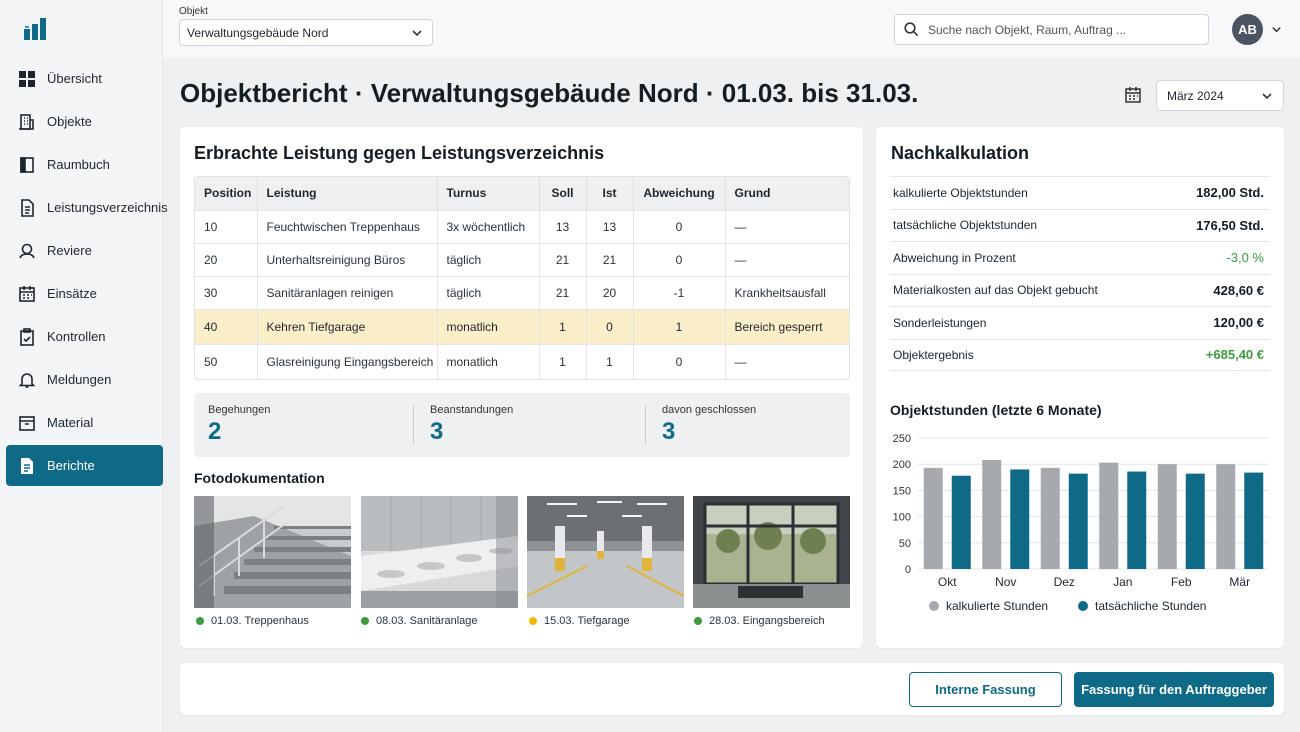 This screenshot has height=732, width=1300. I want to click on stat-divider, so click(645, 425).